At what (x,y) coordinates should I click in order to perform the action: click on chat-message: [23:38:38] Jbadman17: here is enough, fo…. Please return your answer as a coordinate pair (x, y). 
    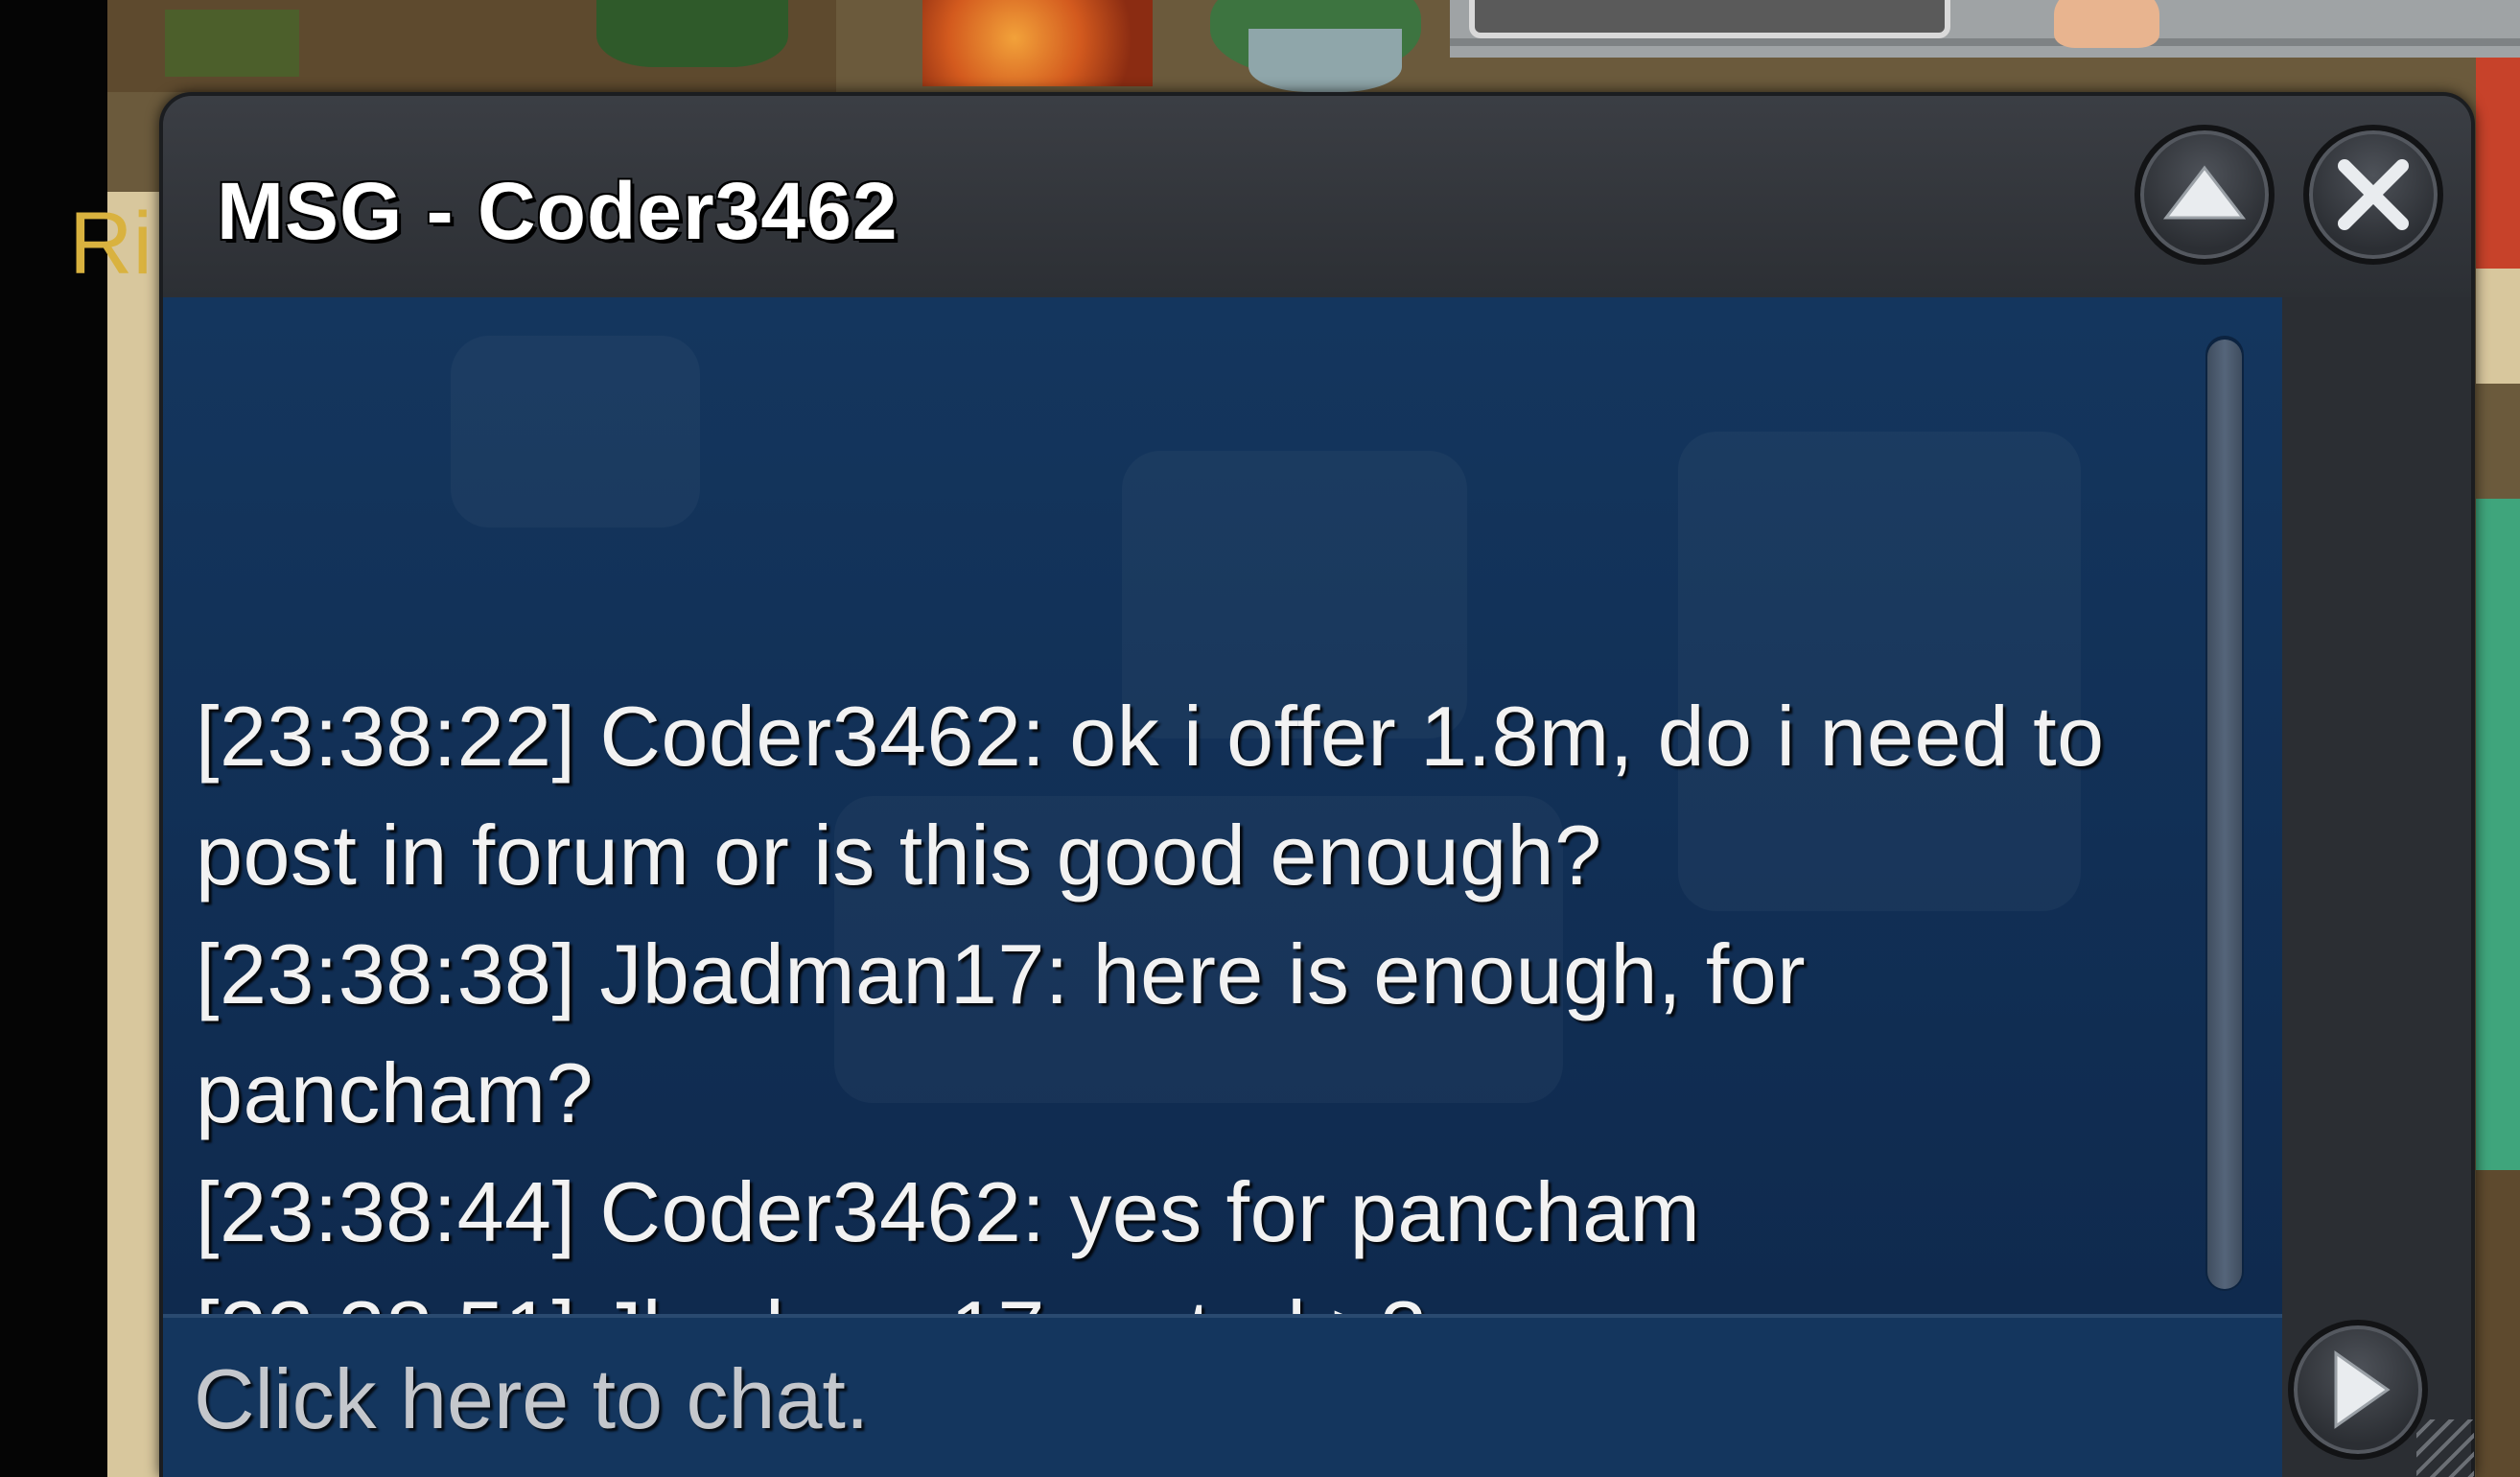
    Looking at the image, I should click on (1001, 1033).